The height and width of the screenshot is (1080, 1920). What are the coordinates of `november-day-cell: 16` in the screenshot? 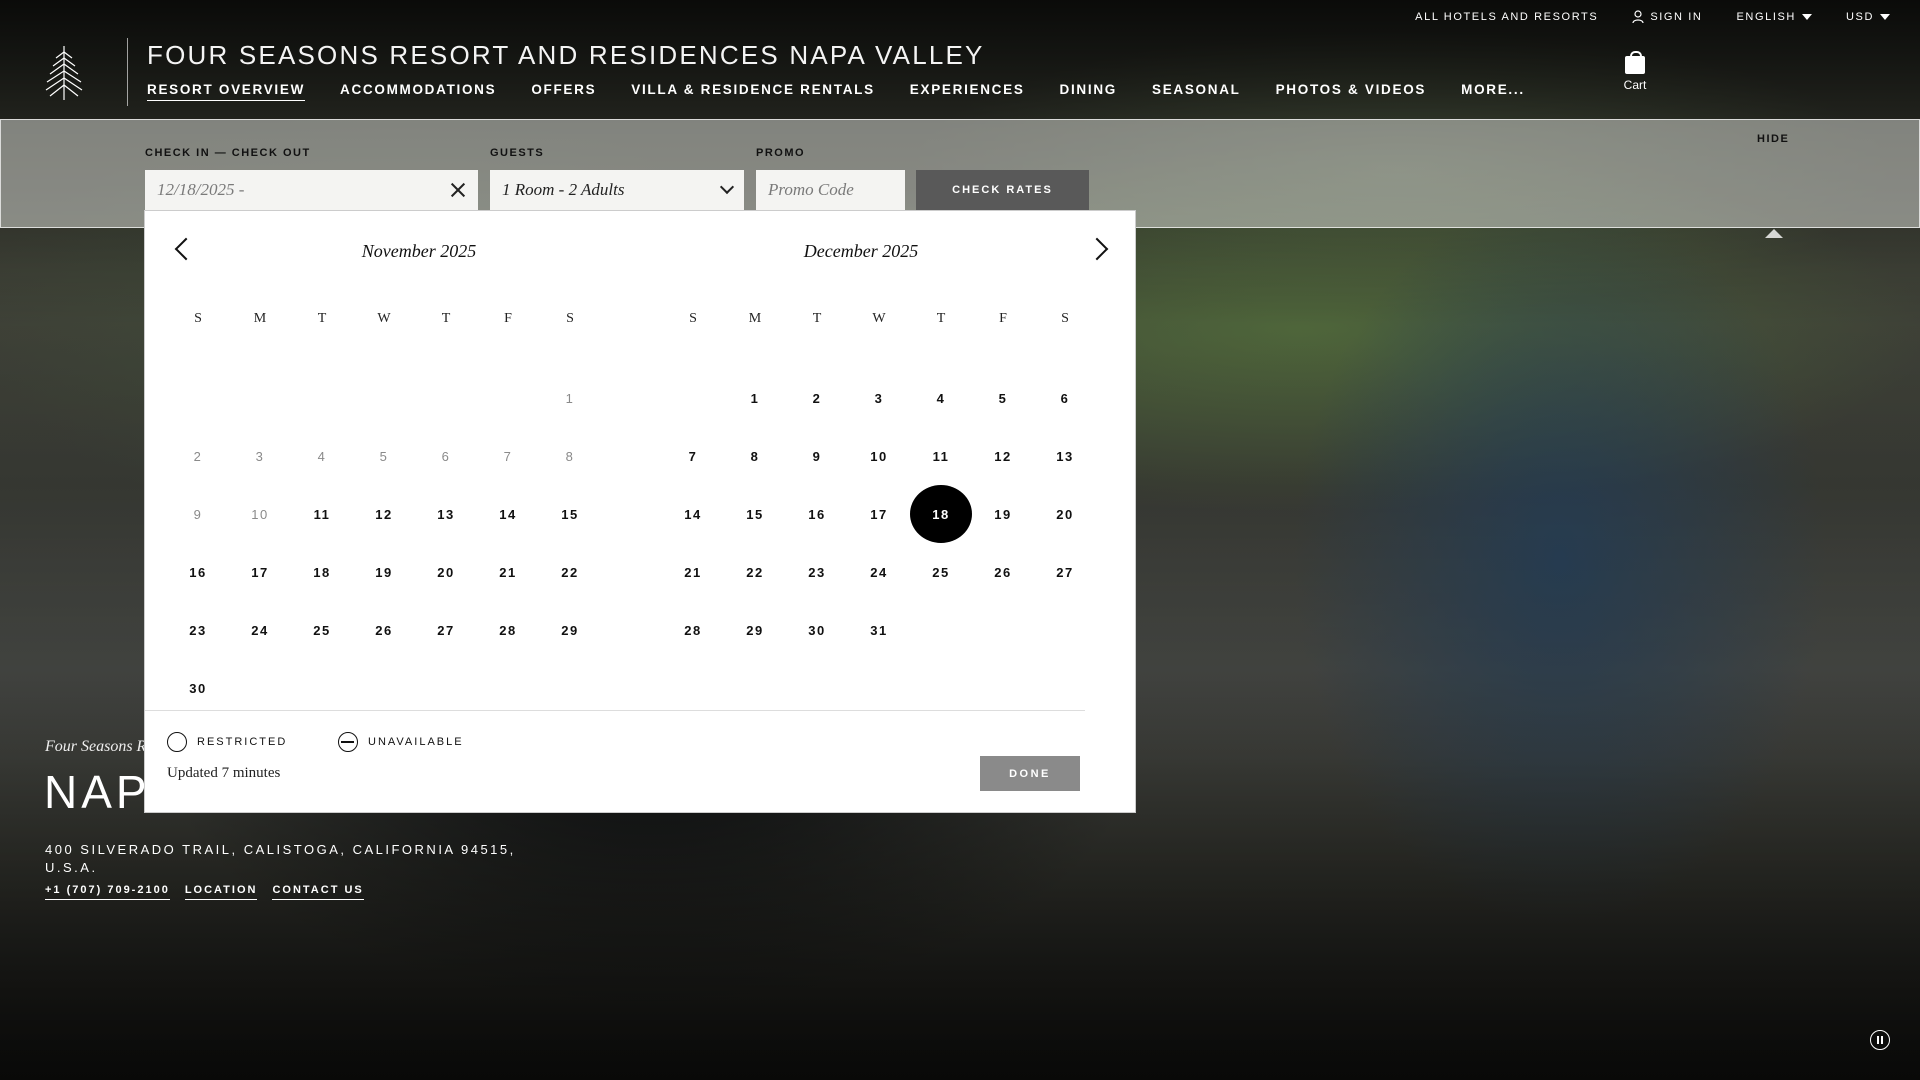 It's located at (198, 572).